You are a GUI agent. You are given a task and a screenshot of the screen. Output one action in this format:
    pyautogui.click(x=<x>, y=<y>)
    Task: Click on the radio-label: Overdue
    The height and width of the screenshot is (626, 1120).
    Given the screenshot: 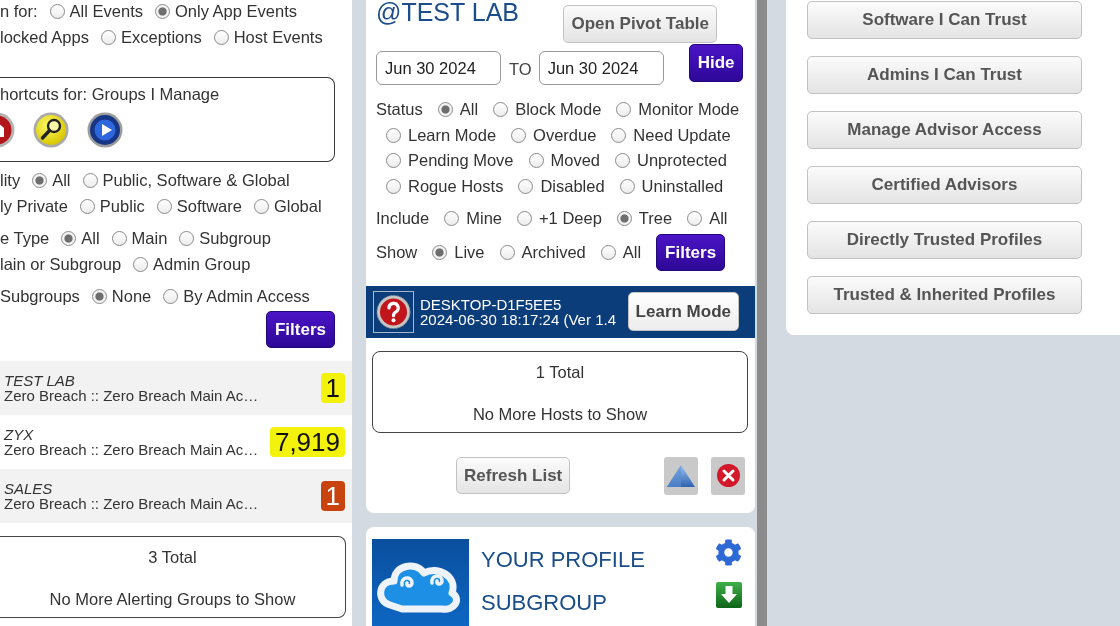 What is the action you would take?
    pyautogui.click(x=565, y=135)
    